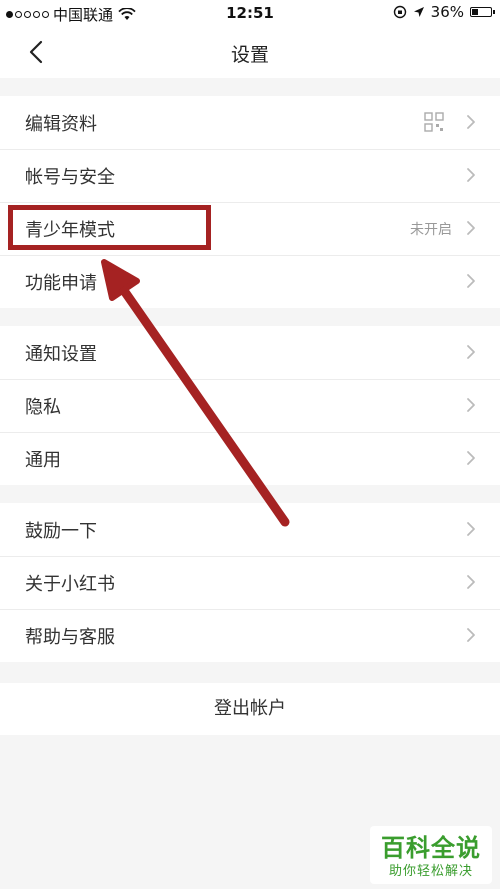 This screenshot has height=889, width=500. Describe the element at coordinates (430, 871) in the screenshot. I see `watermark-subtitle: 助你轻松解决` at that location.